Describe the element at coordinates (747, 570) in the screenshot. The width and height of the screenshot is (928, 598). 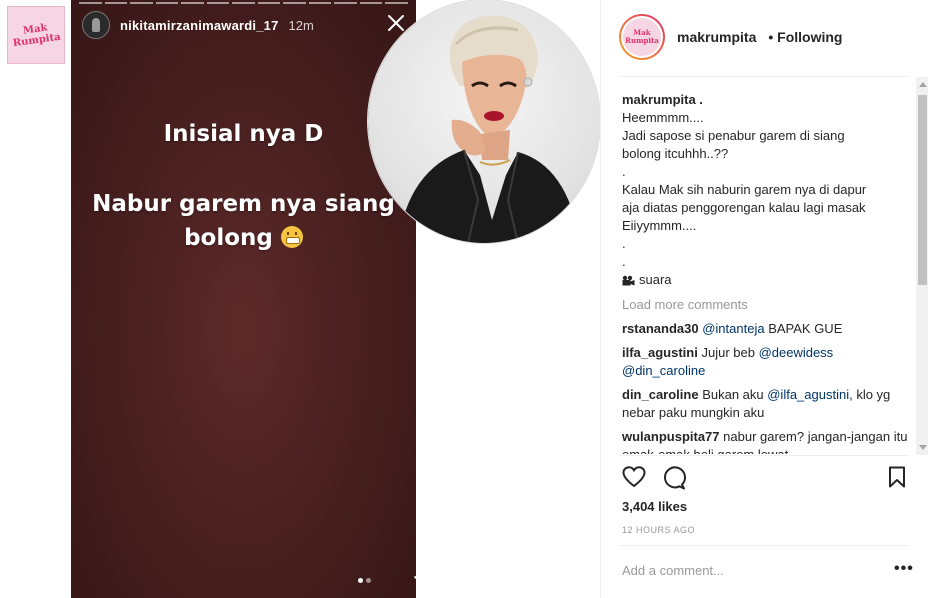
I see `add-comment-input` at that location.